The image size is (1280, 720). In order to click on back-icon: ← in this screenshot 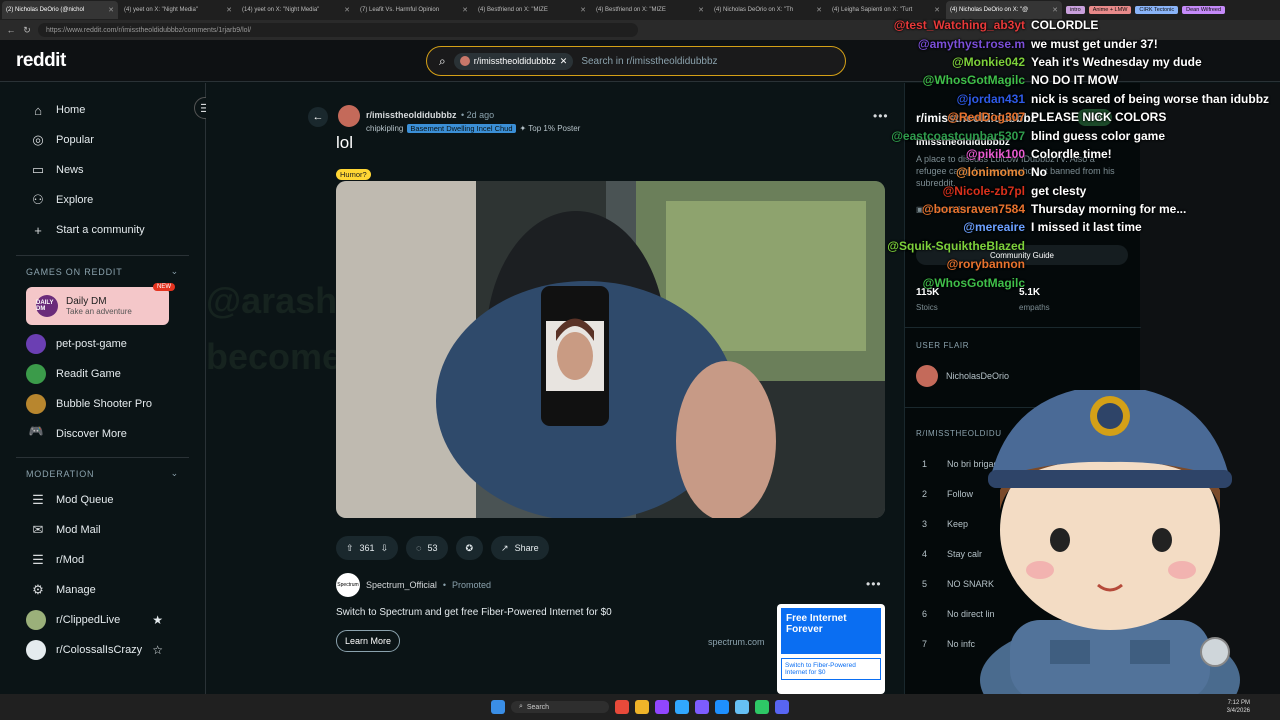, I will do `click(11, 30)`.